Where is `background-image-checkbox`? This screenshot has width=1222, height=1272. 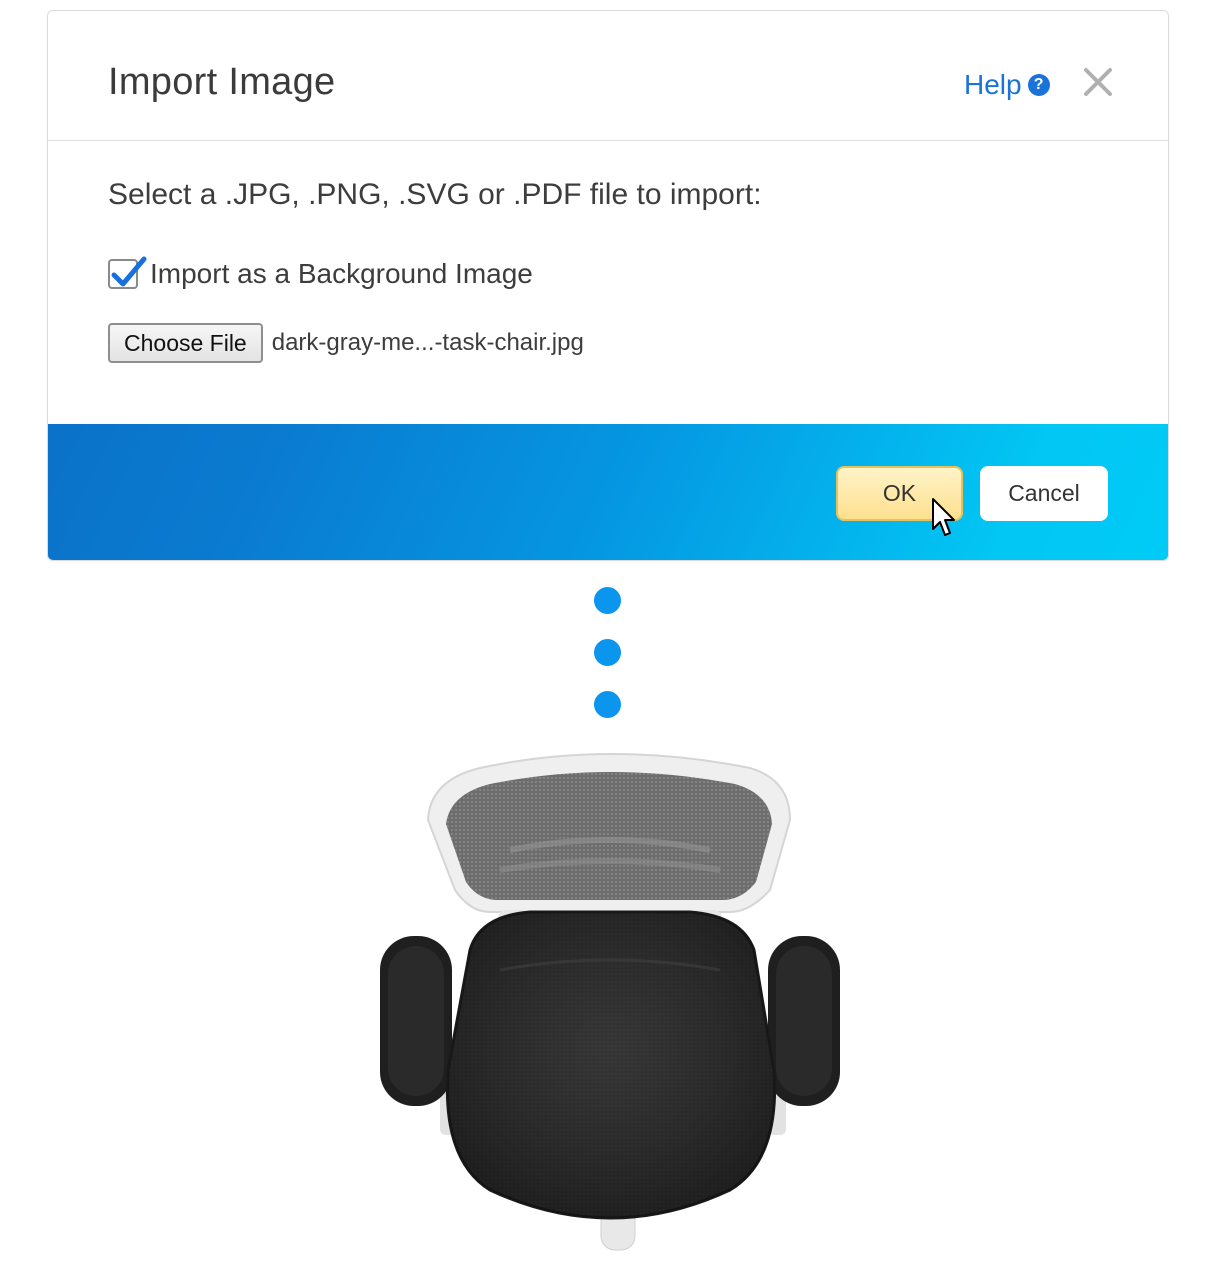 background-image-checkbox is located at coordinates (127, 272).